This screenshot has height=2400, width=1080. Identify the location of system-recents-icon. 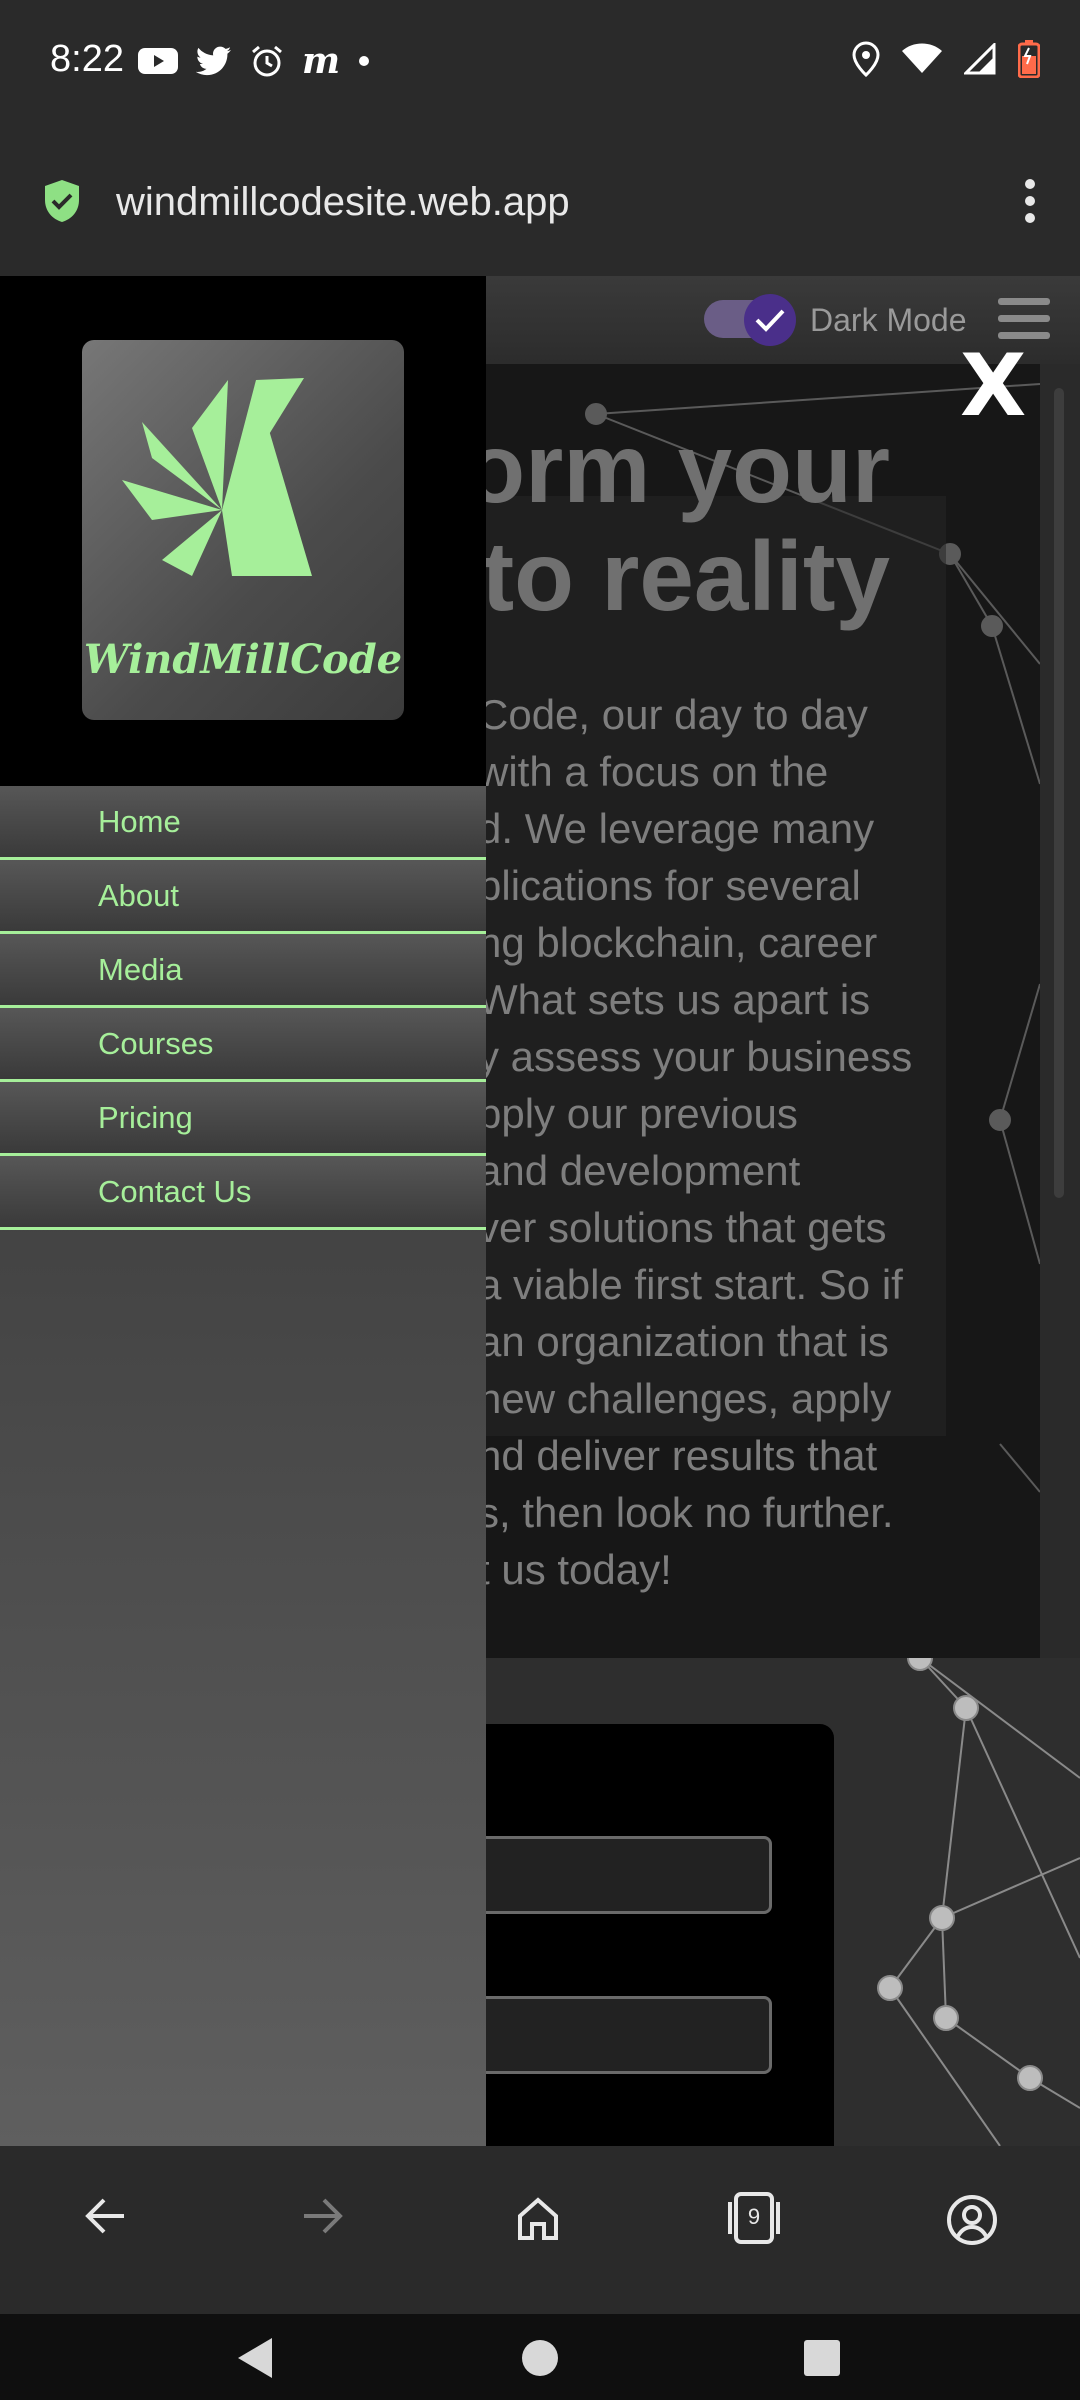
(822, 2358).